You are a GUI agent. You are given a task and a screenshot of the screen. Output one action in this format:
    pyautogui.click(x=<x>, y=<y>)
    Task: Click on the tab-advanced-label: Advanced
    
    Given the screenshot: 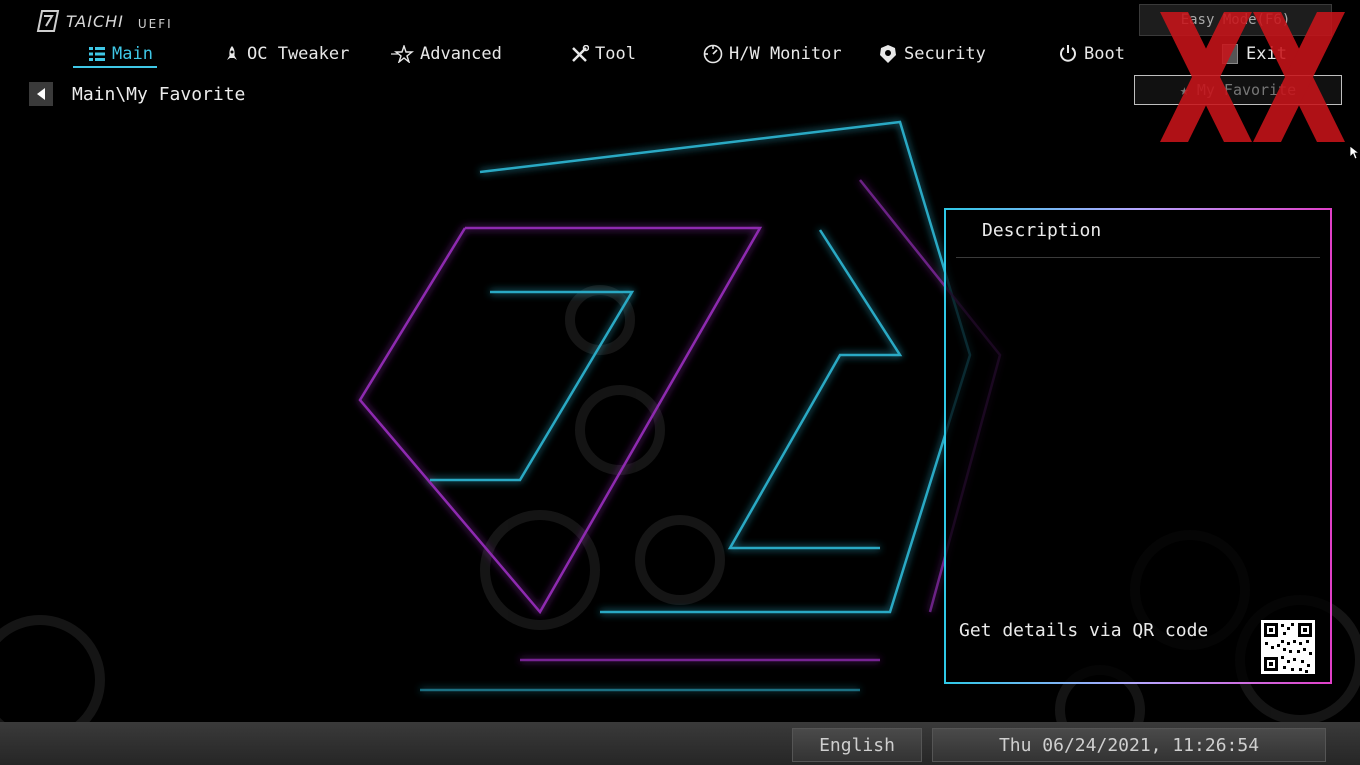 What is the action you would take?
    pyautogui.click(x=461, y=54)
    